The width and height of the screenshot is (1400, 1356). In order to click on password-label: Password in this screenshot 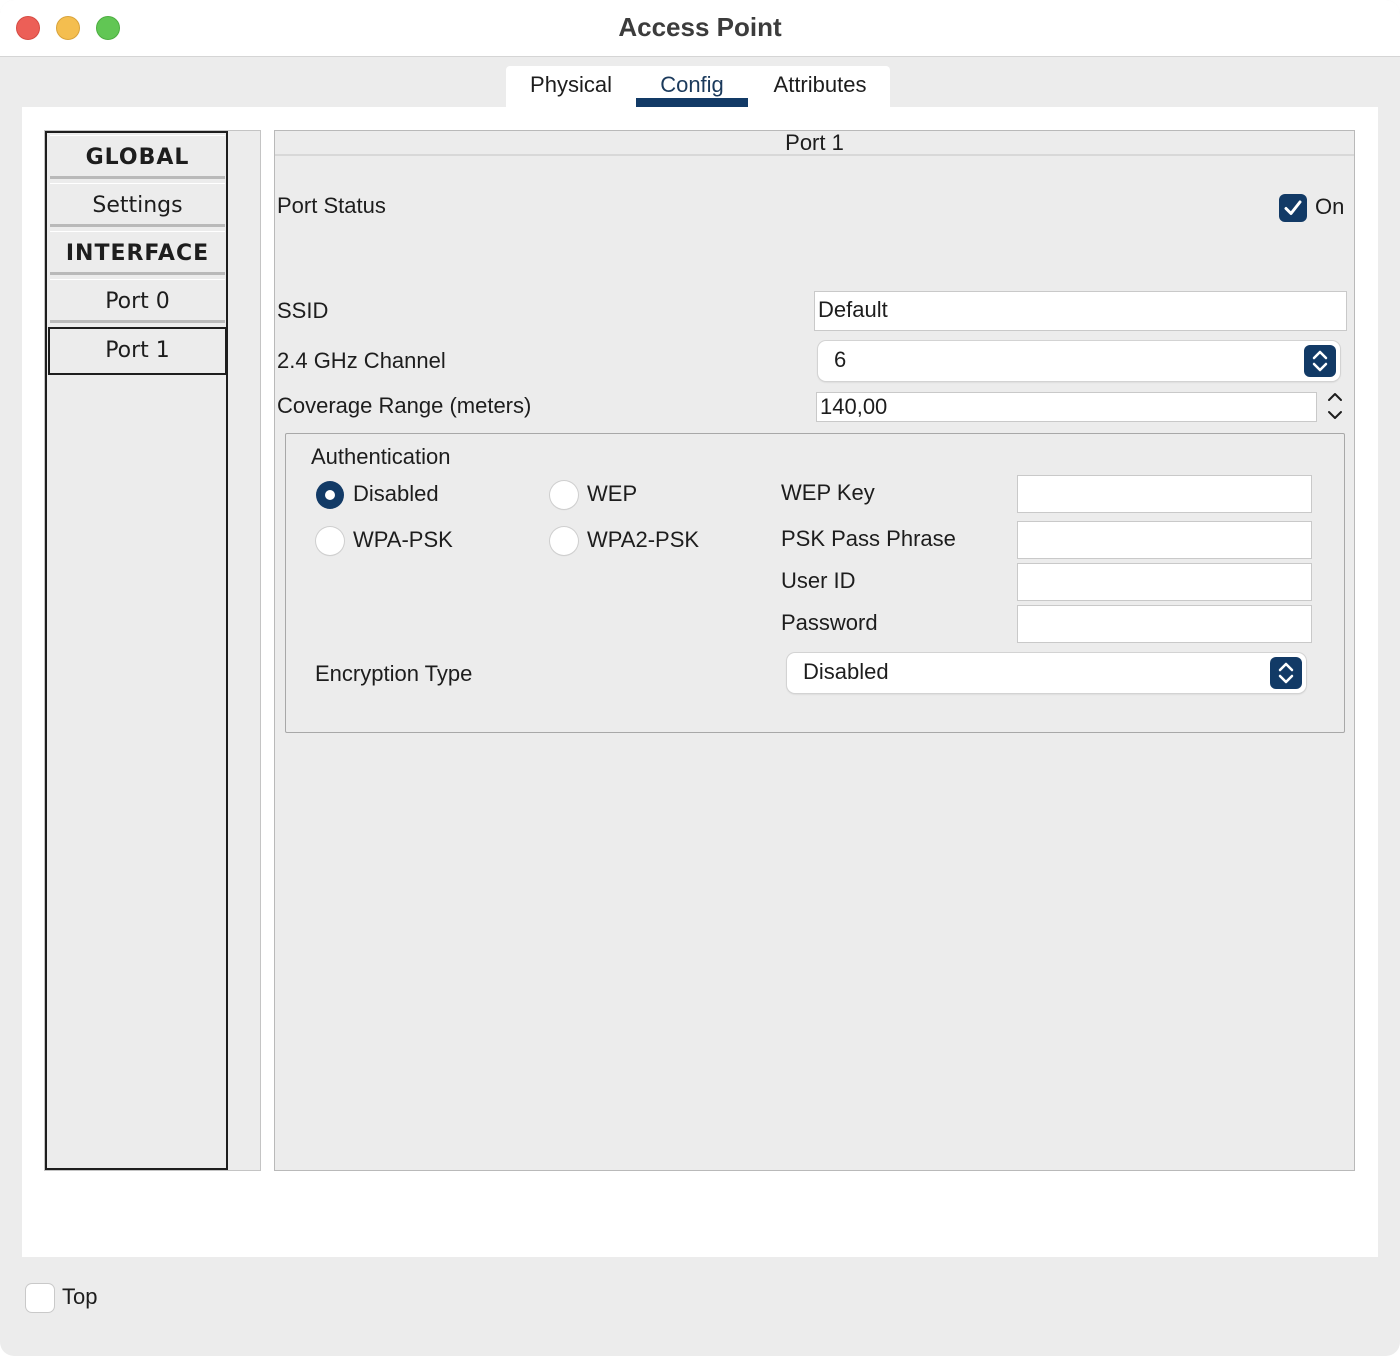, I will do `click(829, 622)`.